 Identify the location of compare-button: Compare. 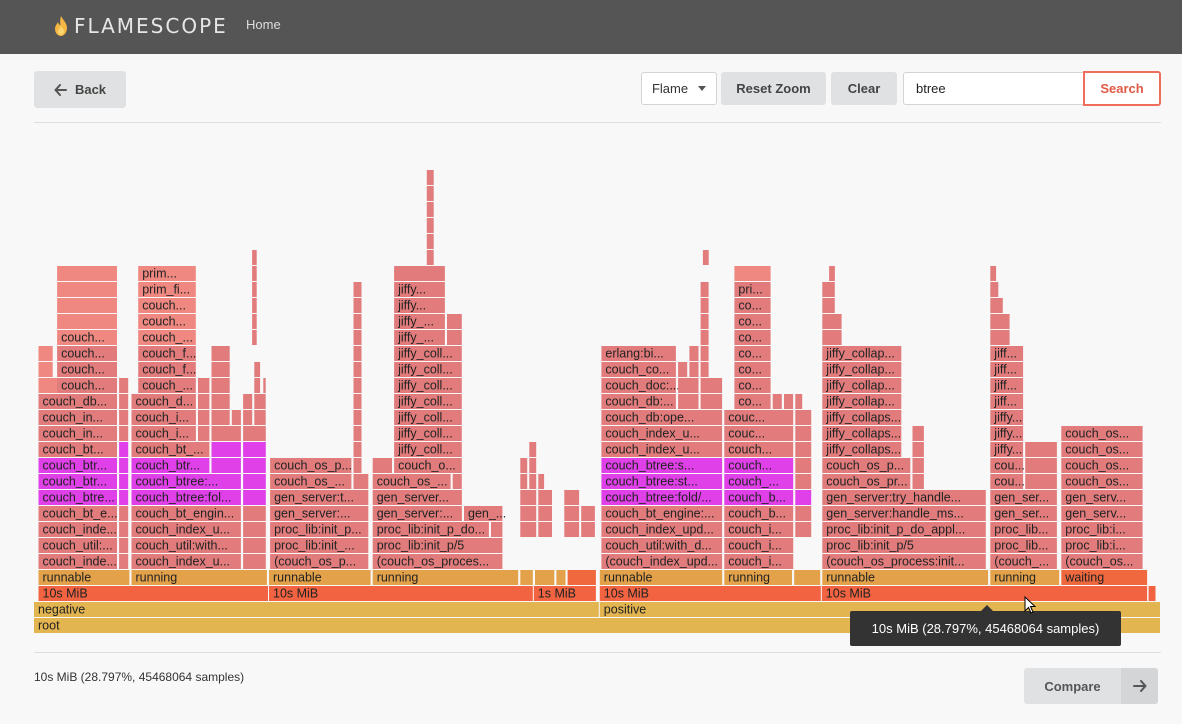
(1091, 686).